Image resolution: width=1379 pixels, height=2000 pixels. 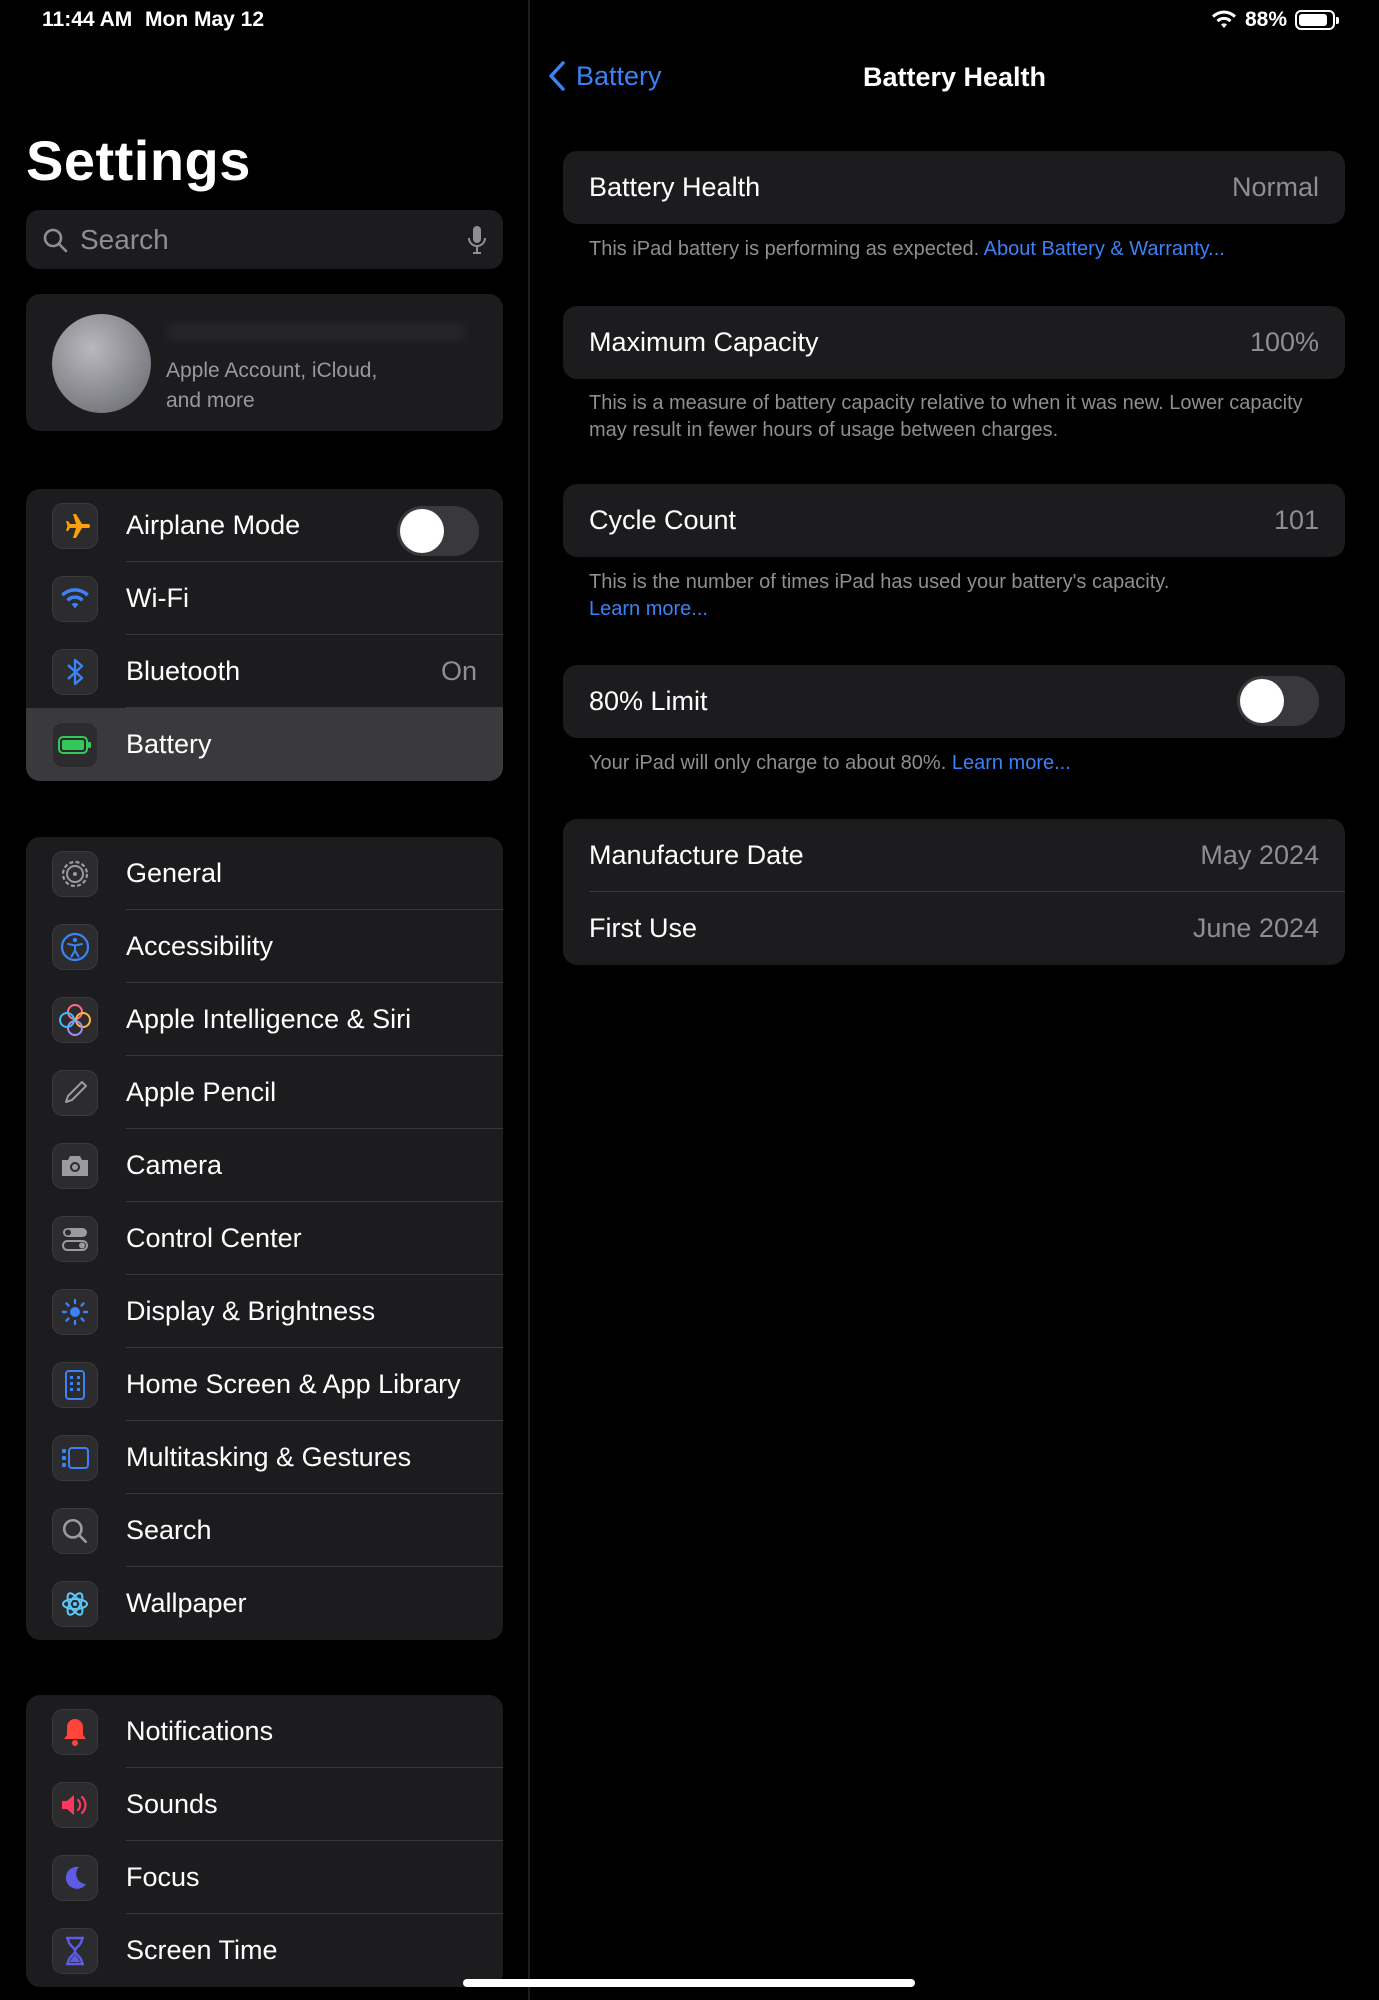 What do you see at coordinates (264, 1311) in the screenshot?
I see `sidebar-item-display-brightness: Display & Brightness` at bounding box center [264, 1311].